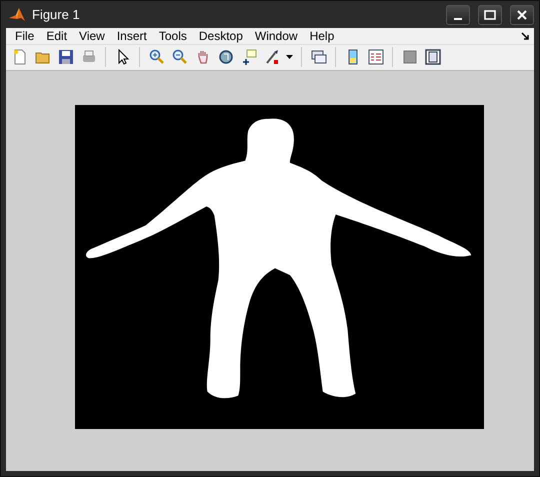 The height and width of the screenshot is (477, 540). Describe the element at coordinates (156, 57) in the screenshot. I see `zoom-in-icon` at that location.